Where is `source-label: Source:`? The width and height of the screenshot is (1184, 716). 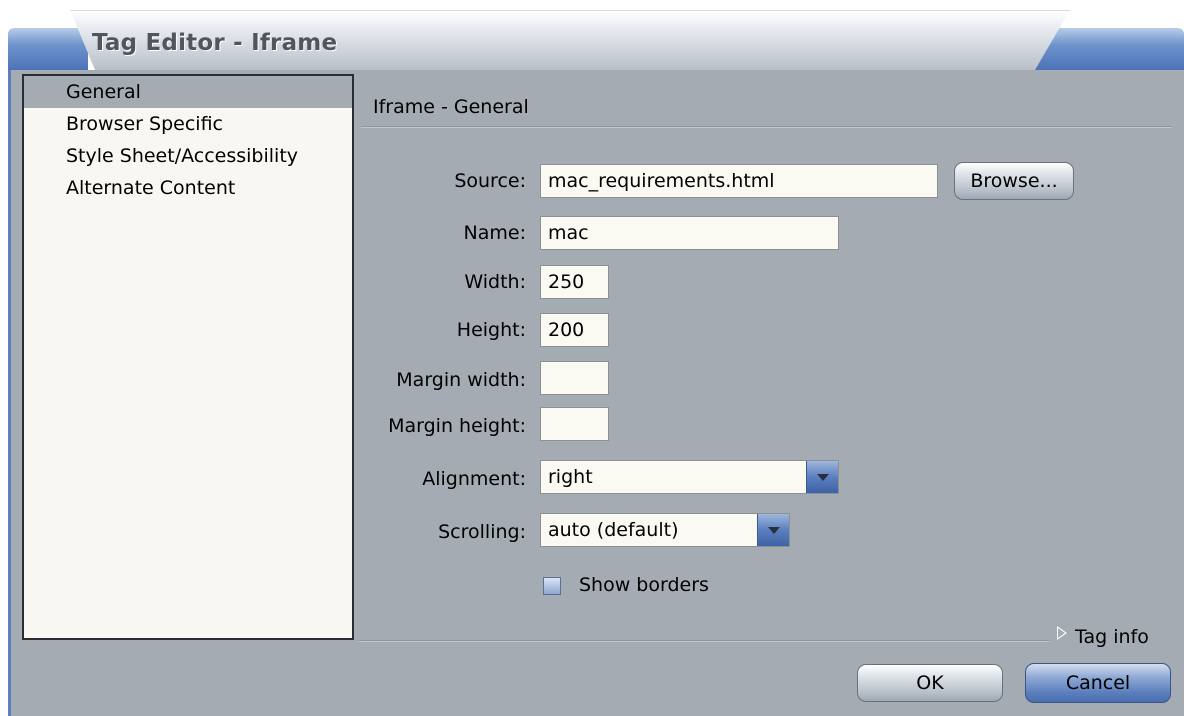
source-label: Source: is located at coordinates (490, 181).